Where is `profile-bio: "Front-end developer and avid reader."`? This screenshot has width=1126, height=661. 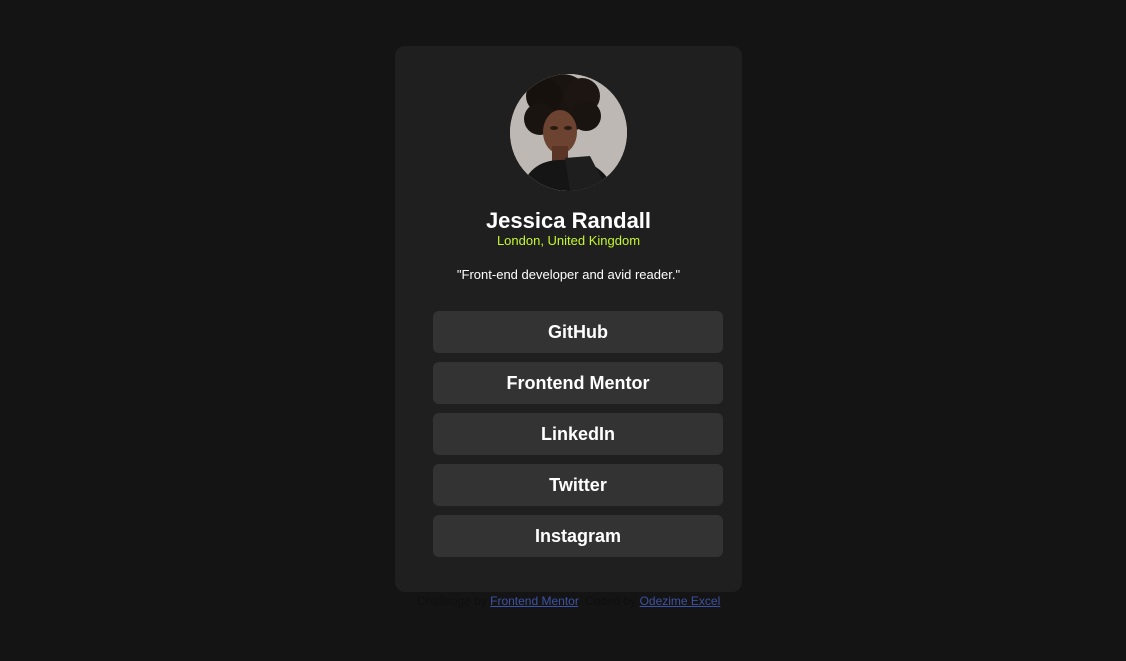 profile-bio: "Front-end developer and avid reader." is located at coordinates (568, 274).